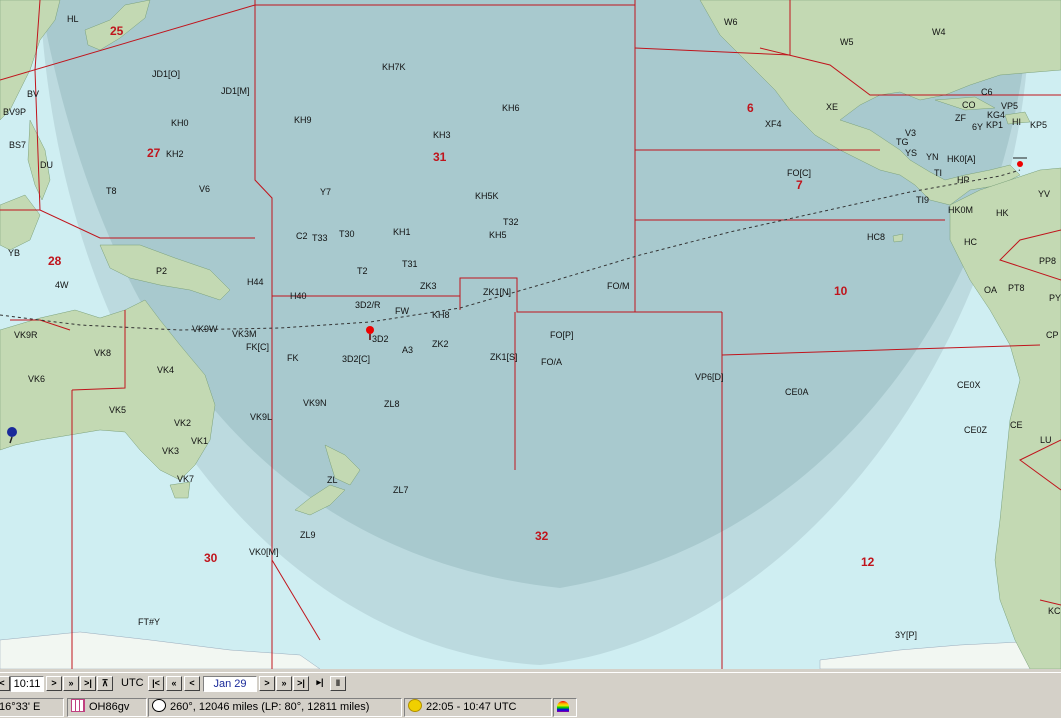 Image resolution: width=1061 pixels, height=718 pixels. What do you see at coordinates (1047, 261) in the screenshot?
I see `dxcc-prefix-label: PP8` at bounding box center [1047, 261].